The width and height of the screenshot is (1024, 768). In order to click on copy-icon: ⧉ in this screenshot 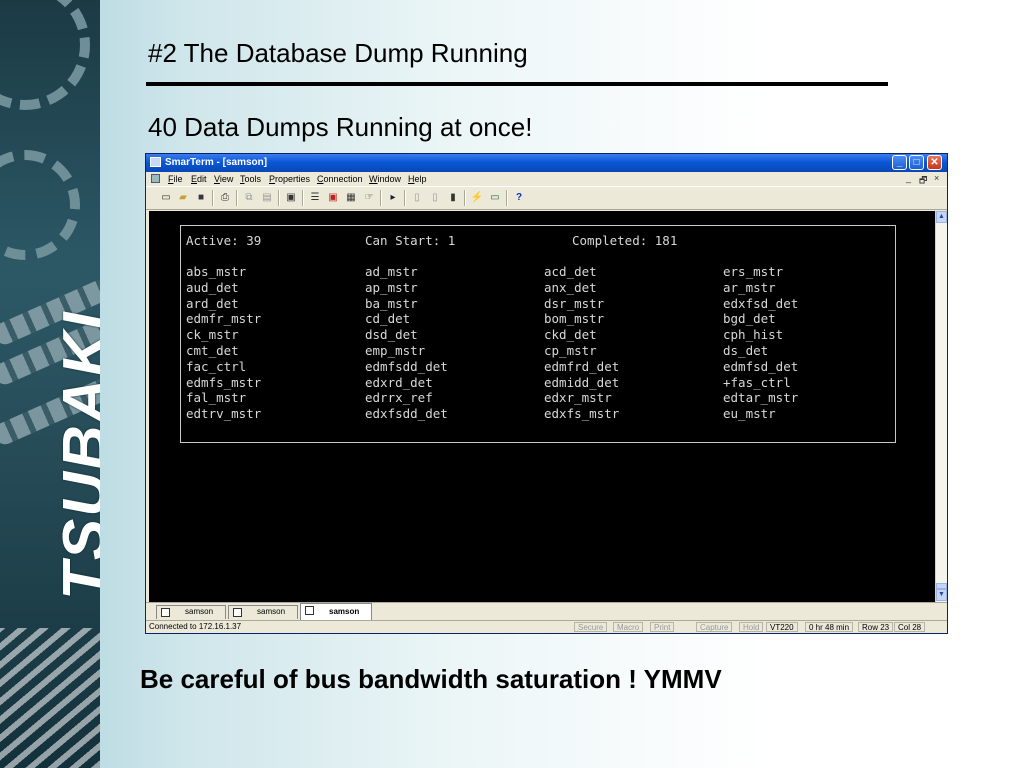, I will do `click(249, 198)`.